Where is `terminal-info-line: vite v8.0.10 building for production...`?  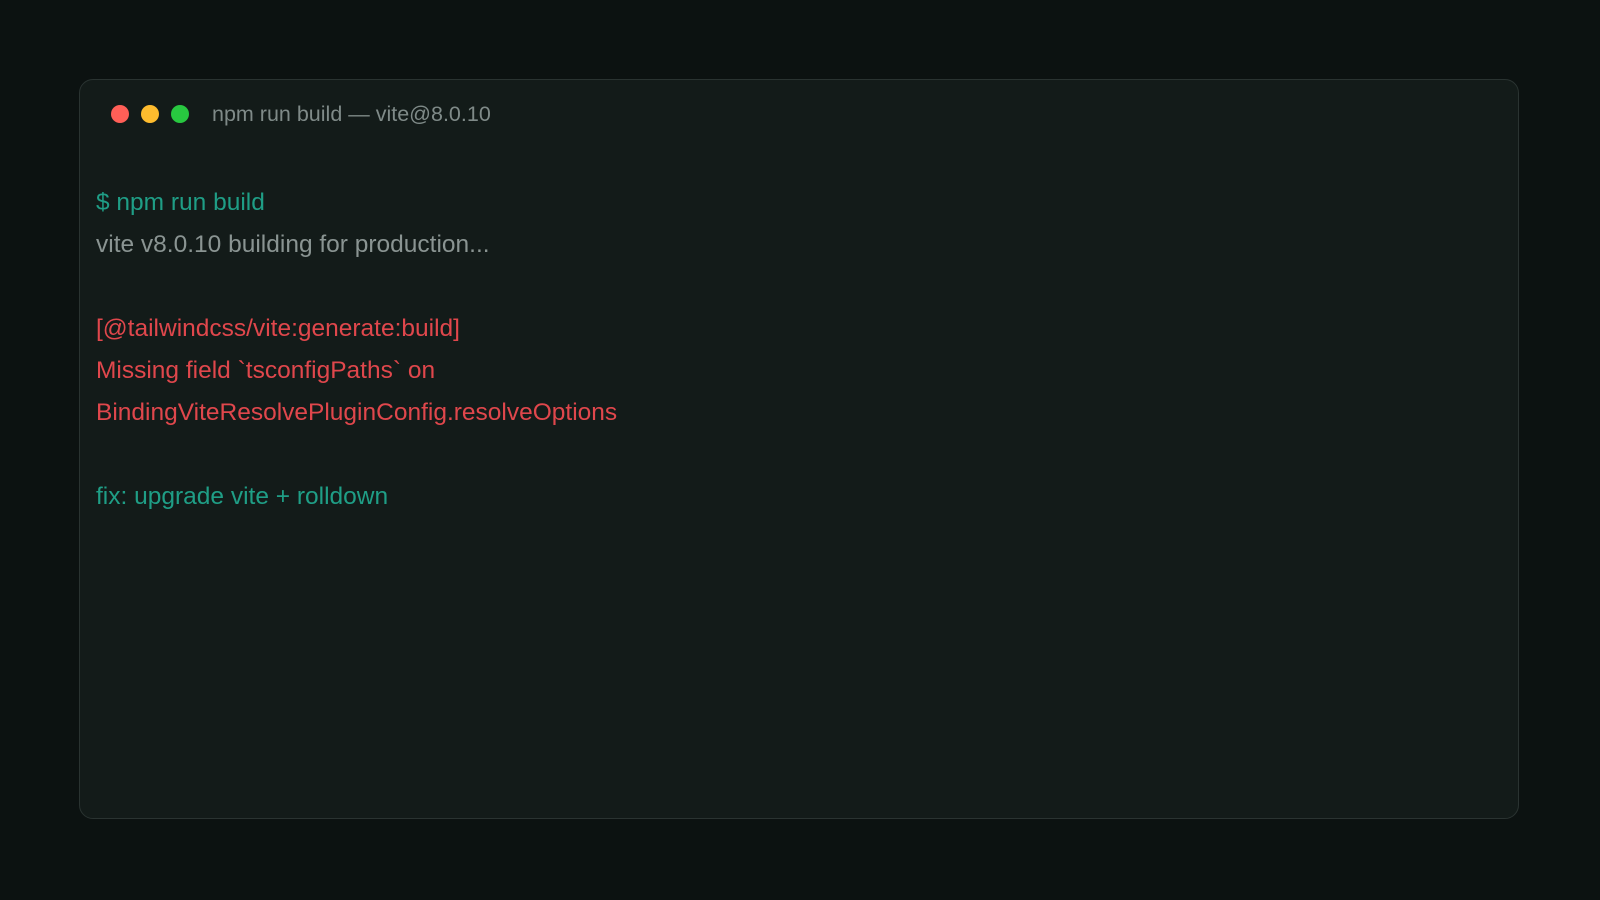 terminal-info-line: vite v8.0.10 building for production... is located at coordinates (293, 244).